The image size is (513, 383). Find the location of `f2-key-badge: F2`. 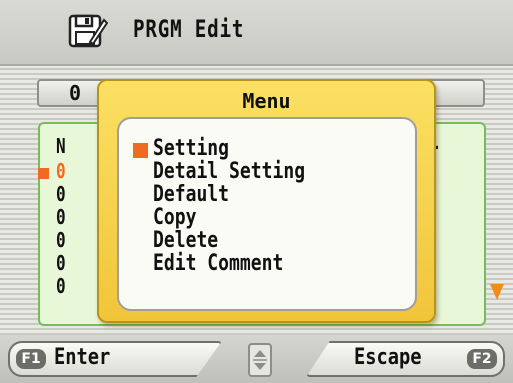

f2-key-badge: F2 is located at coordinates (482, 359).